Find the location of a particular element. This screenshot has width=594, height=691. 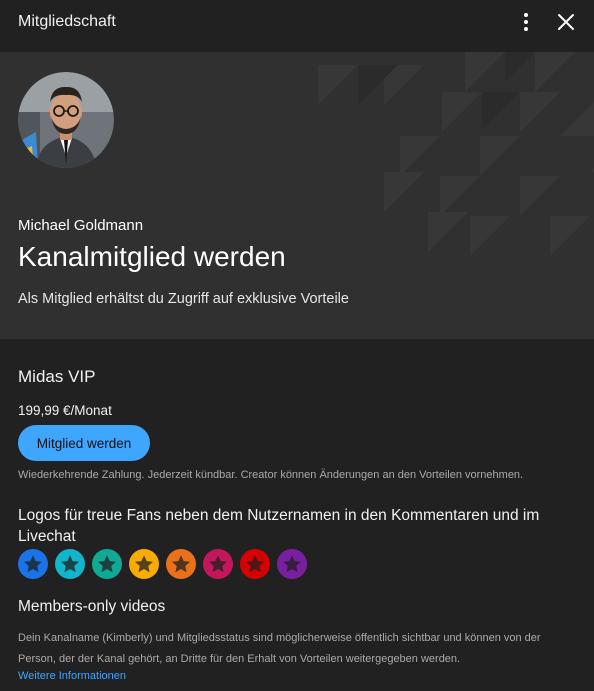

tier-price: 199,99 €/Monat is located at coordinates (65, 410).